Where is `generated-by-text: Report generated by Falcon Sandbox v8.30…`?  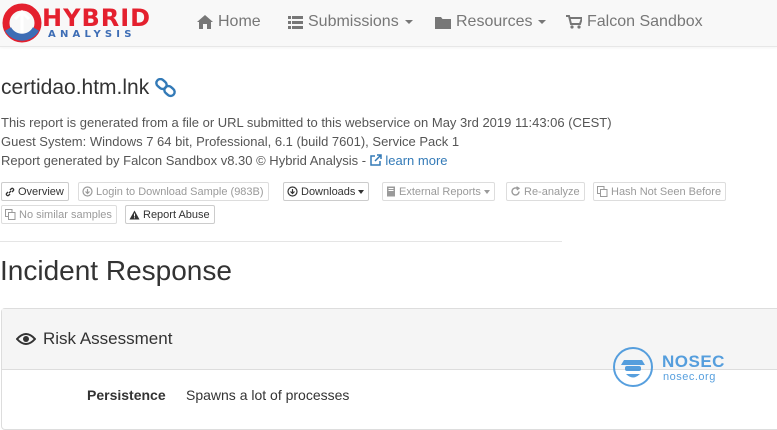
generated-by-text: Report generated by Falcon Sandbox v8.30… is located at coordinates (185, 160).